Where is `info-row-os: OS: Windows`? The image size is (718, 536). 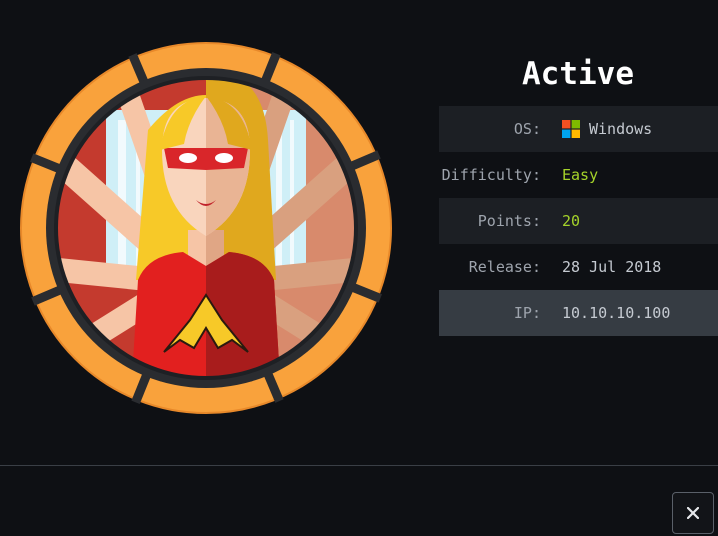 info-row-os: OS: Windows is located at coordinates (578, 129).